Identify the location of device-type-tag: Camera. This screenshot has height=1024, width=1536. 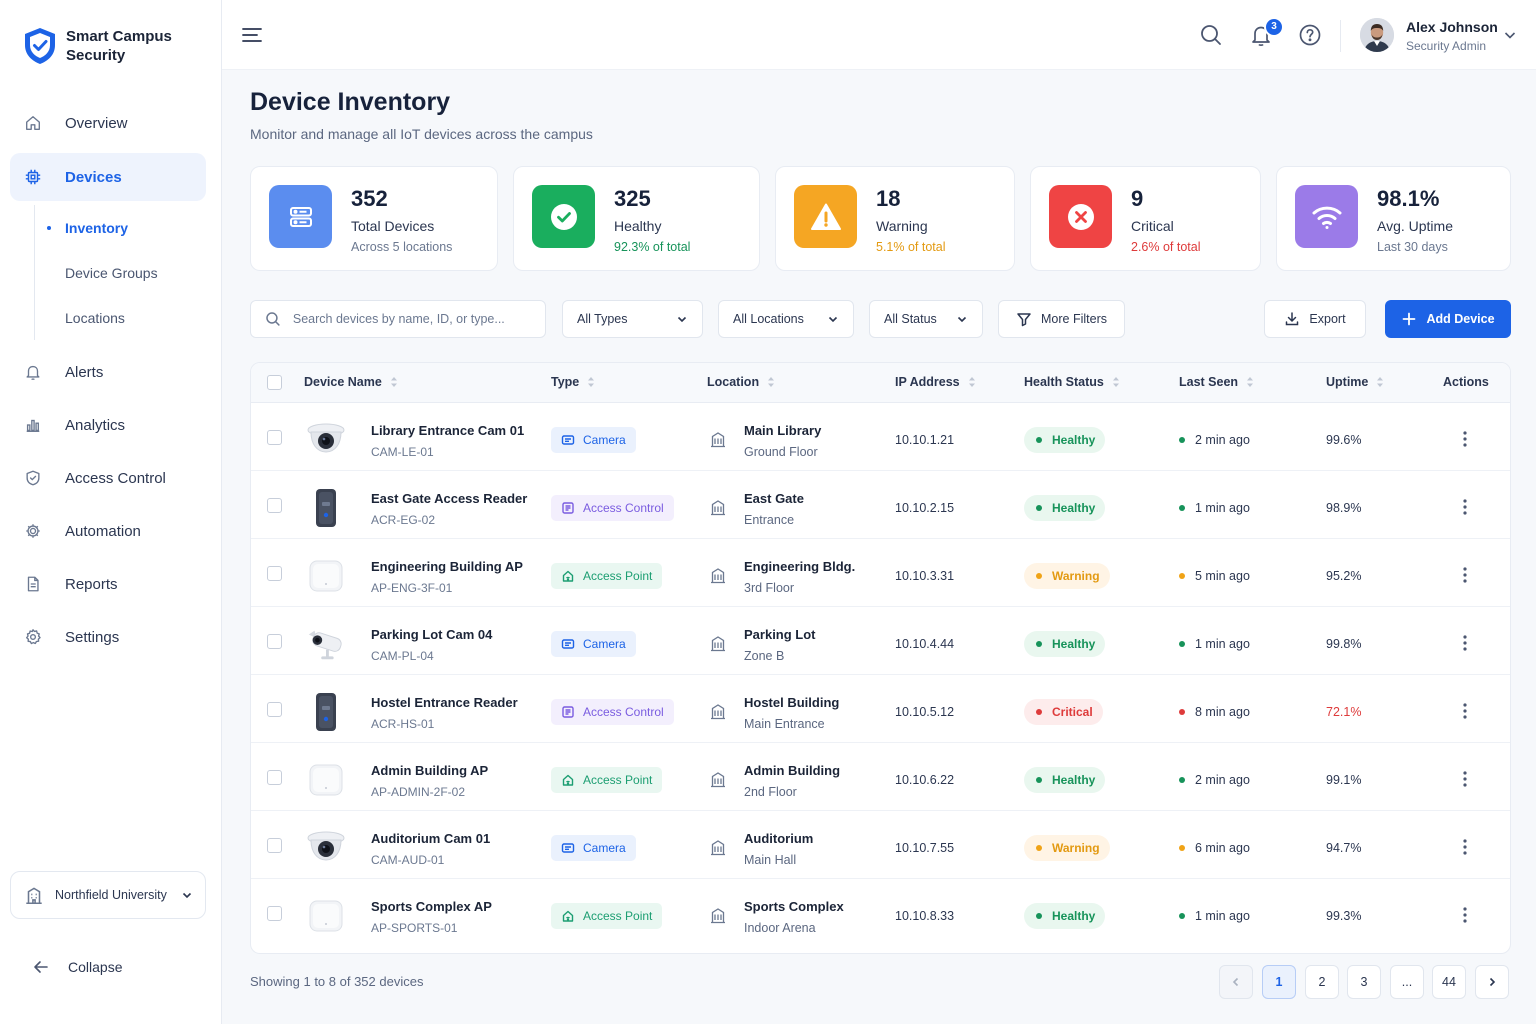
(593, 440).